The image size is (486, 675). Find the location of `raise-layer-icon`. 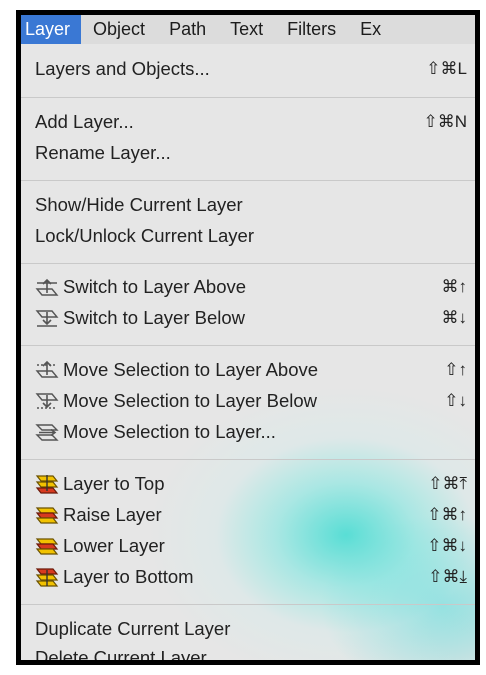

raise-layer-icon is located at coordinates (47, 515).